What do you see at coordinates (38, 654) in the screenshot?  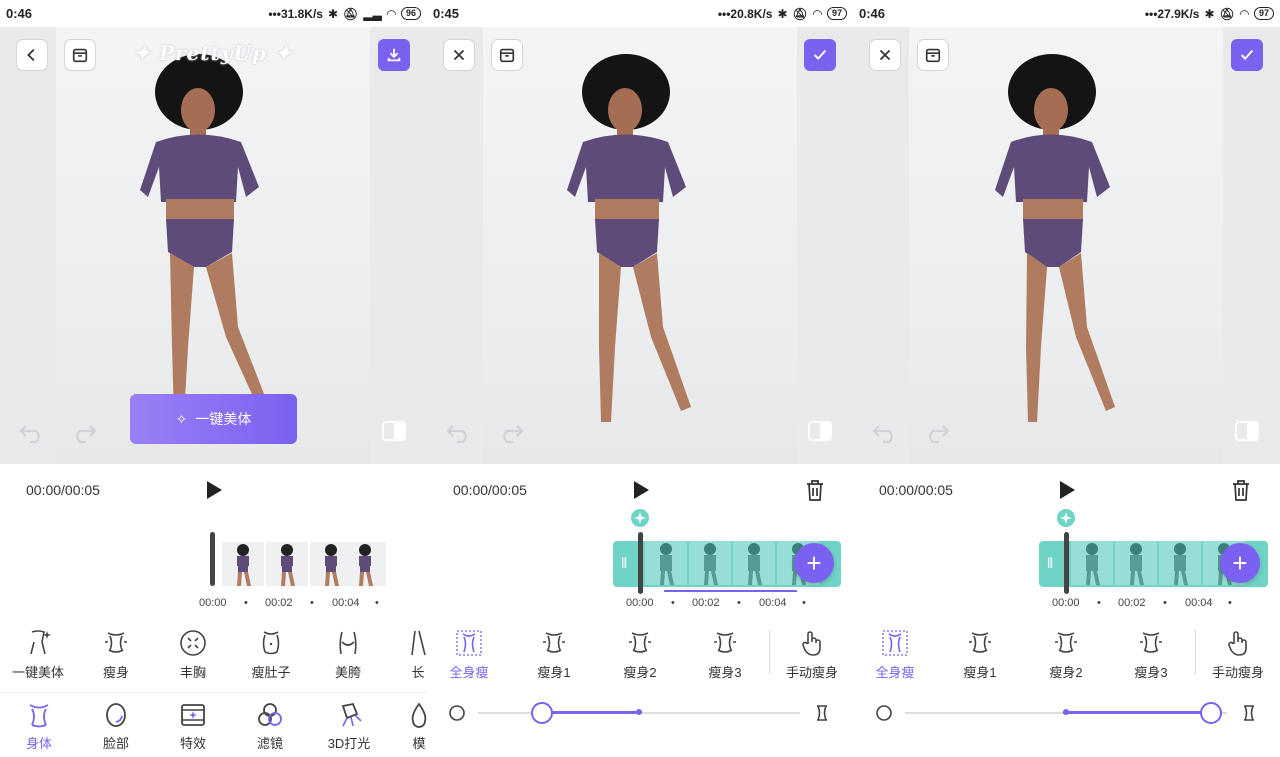 I see `tool-one-key-body: 一键美体` at bounding box center [38, 654].